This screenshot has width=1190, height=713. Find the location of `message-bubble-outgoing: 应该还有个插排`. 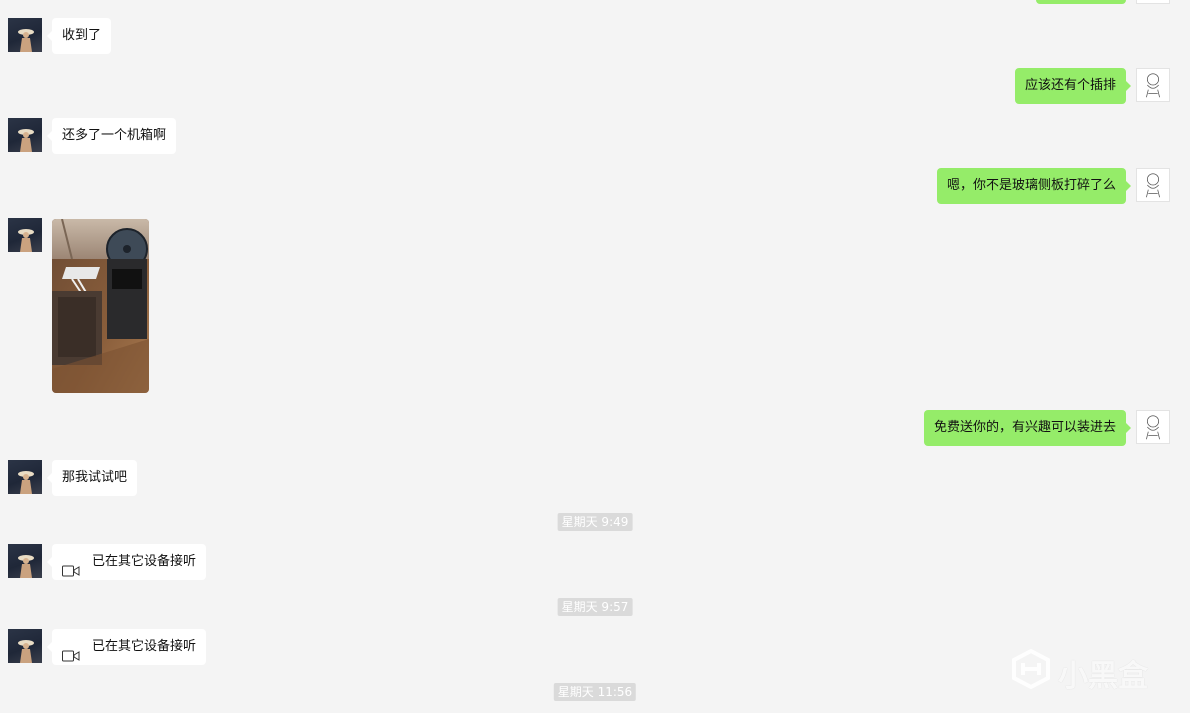

message-bubble-outgoing: 应该还有个插排 is located at coordinates (1073, 86).